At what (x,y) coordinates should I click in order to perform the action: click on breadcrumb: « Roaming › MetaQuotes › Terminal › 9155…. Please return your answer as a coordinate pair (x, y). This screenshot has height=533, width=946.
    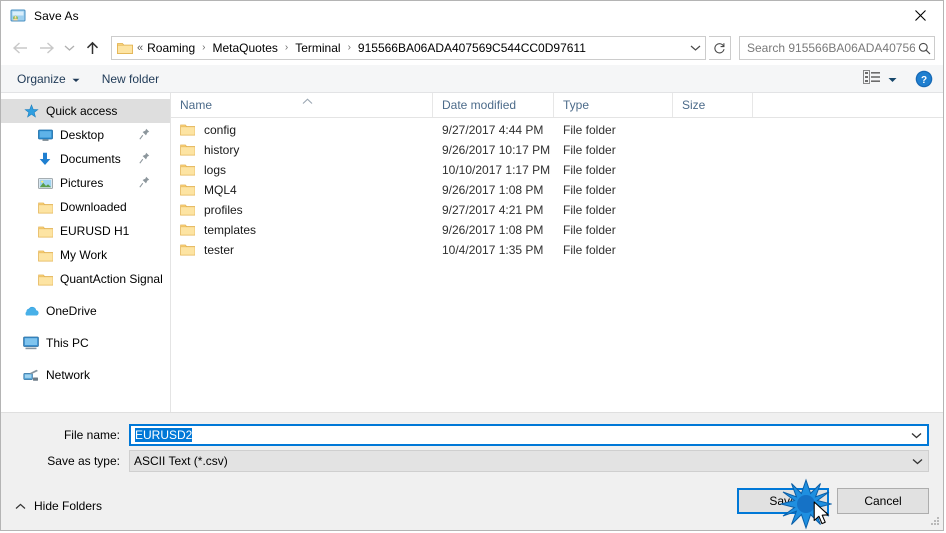
    Looking at the image, I should click on (411, 48).